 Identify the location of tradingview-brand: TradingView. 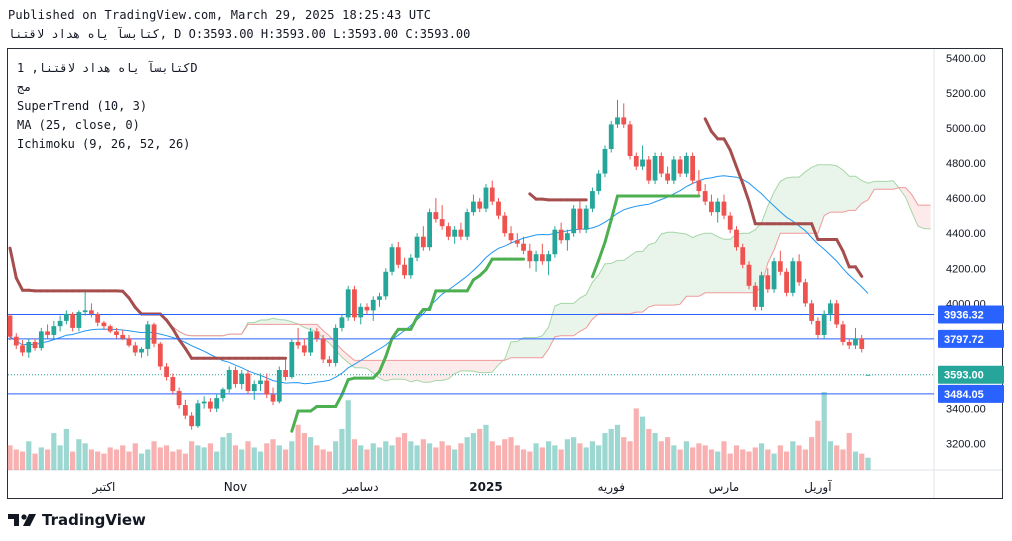
(77, 520).